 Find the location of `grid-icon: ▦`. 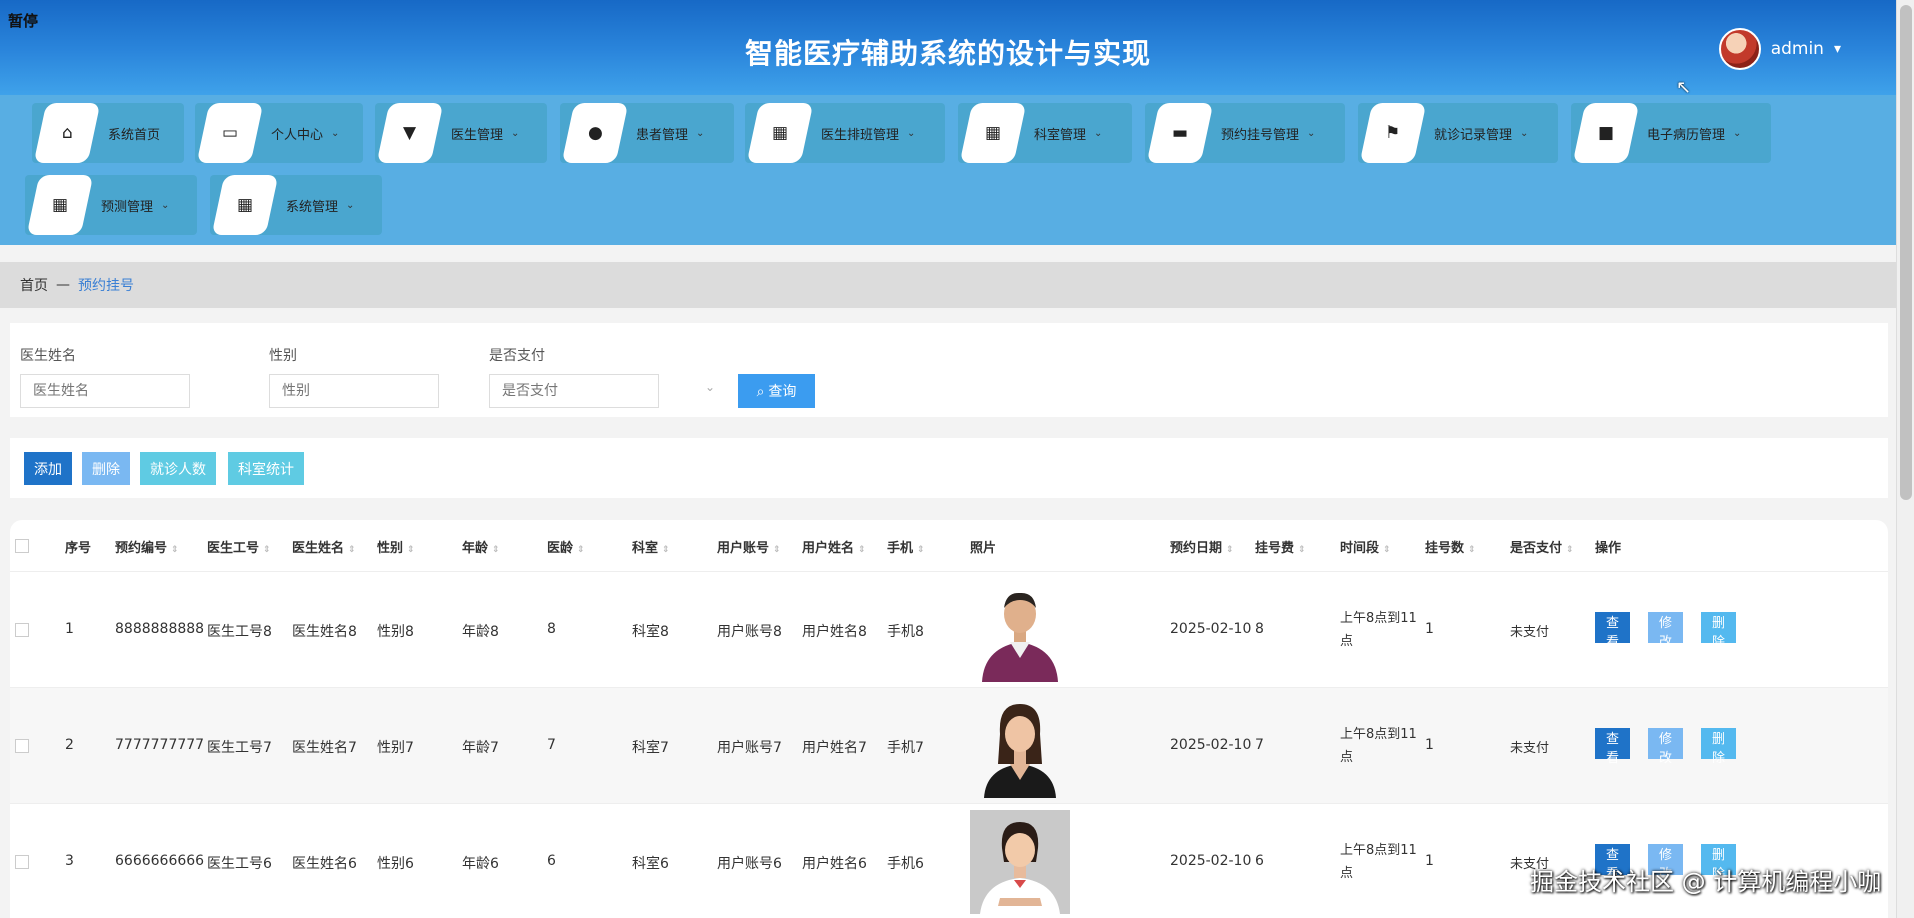

grid-icon: ▦ is located at coordinates (993, 133).